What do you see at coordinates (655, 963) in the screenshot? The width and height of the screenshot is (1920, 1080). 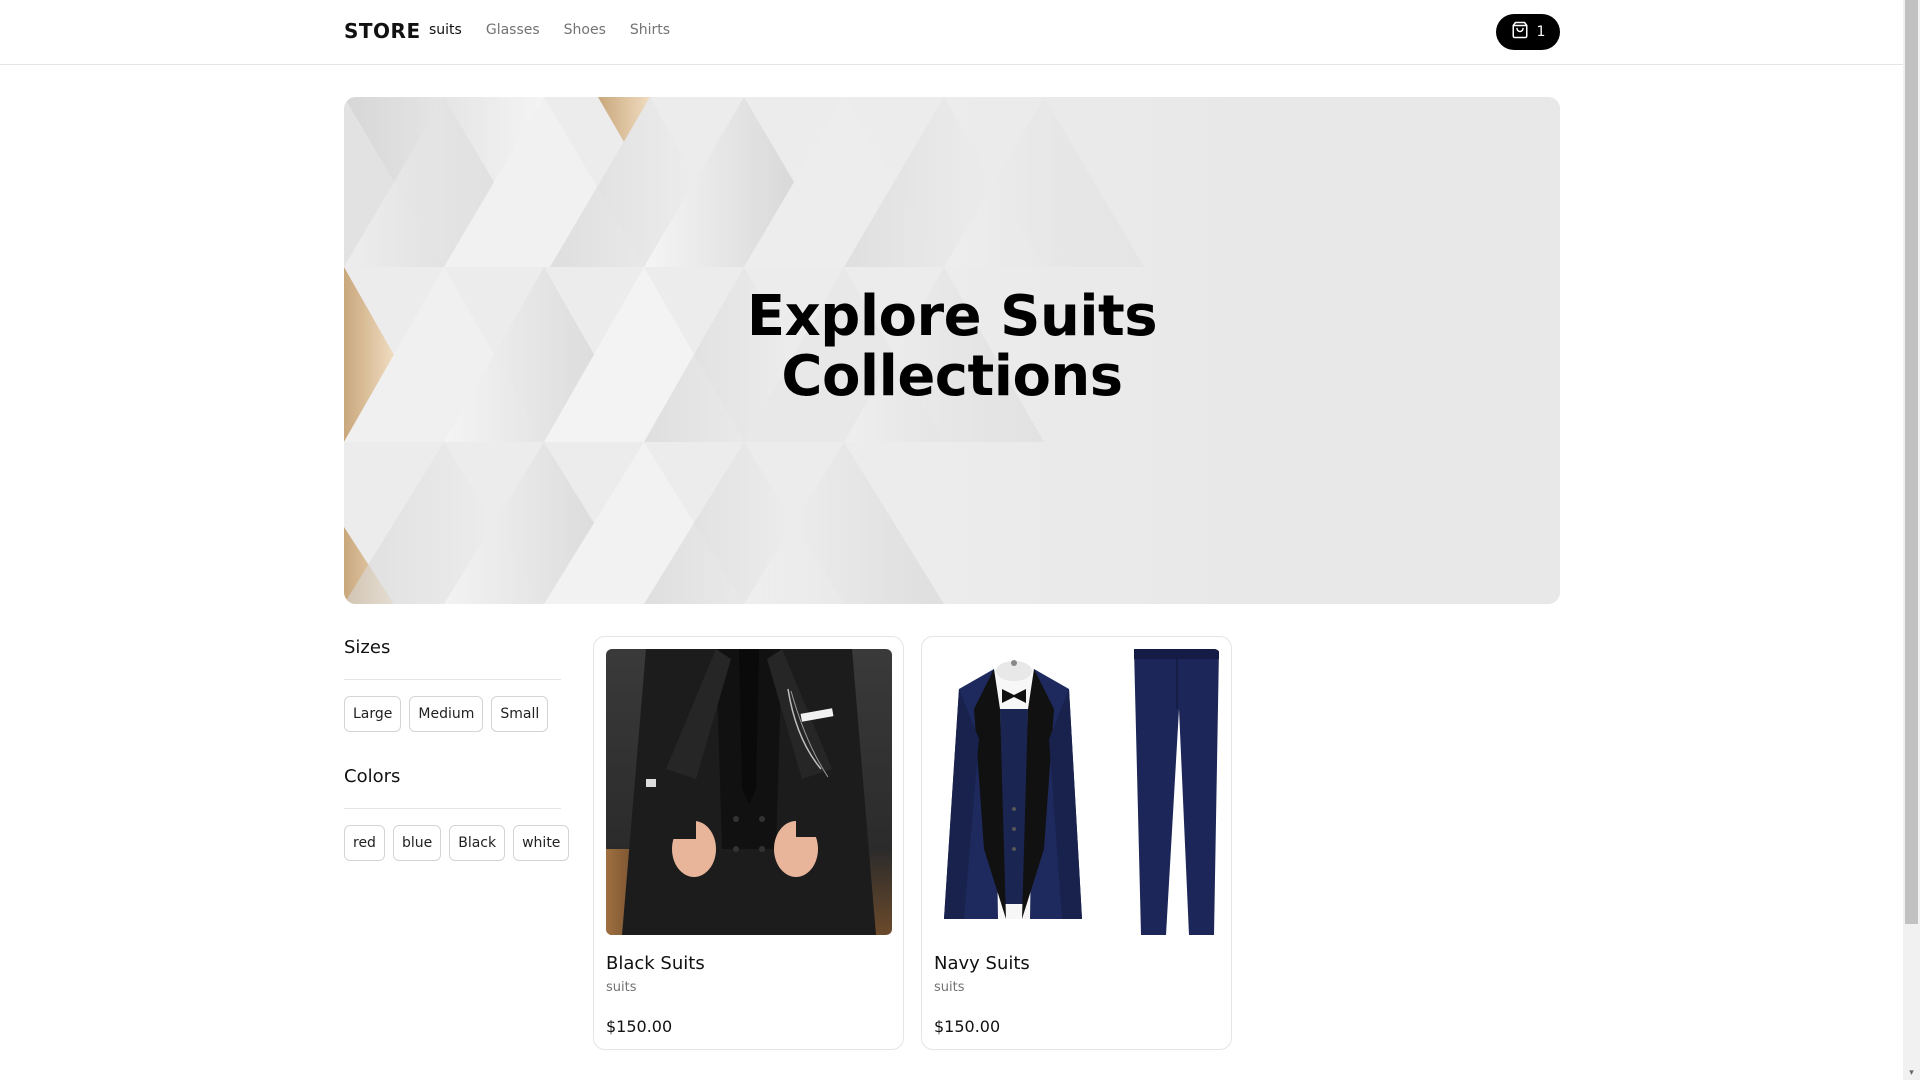 I see `product-name: Black Suits` at bounding box center [655, 963].